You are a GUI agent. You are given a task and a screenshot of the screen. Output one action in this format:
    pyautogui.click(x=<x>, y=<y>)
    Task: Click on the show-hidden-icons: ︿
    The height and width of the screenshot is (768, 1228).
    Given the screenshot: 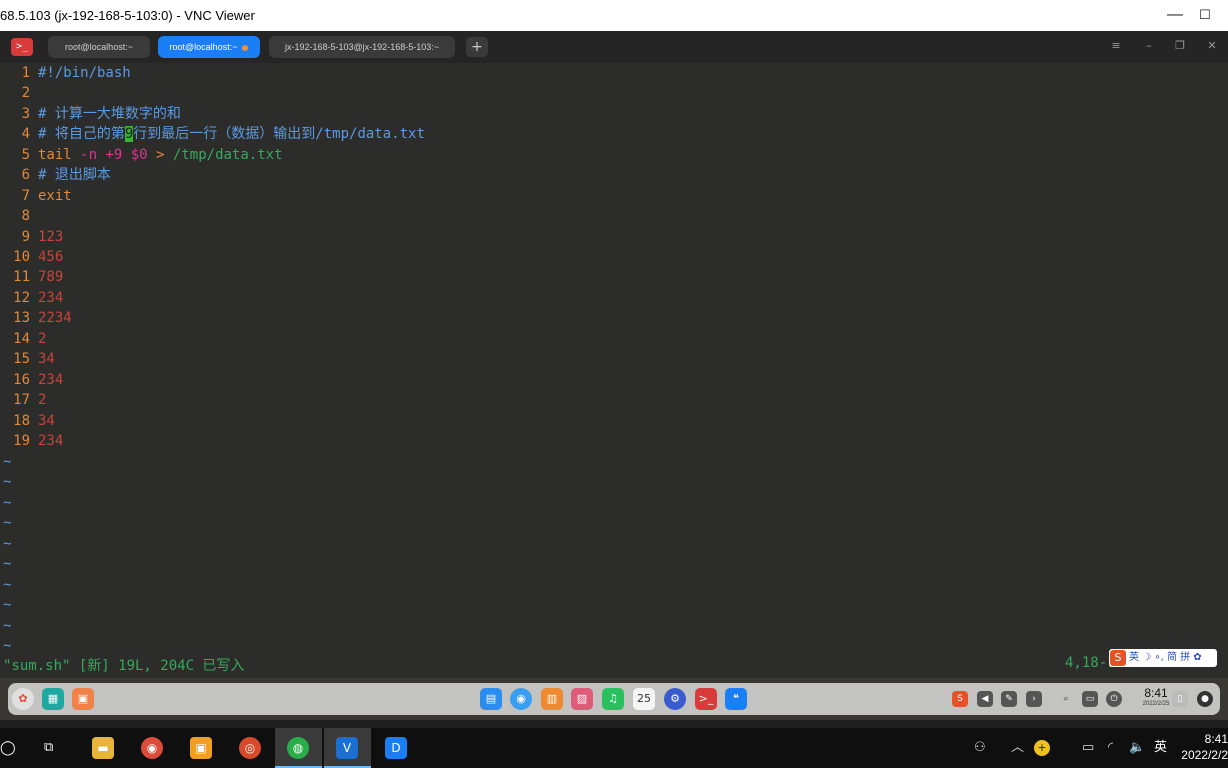 What is the action you would take?
    pyautogui.click(x=1017, y=748)
    